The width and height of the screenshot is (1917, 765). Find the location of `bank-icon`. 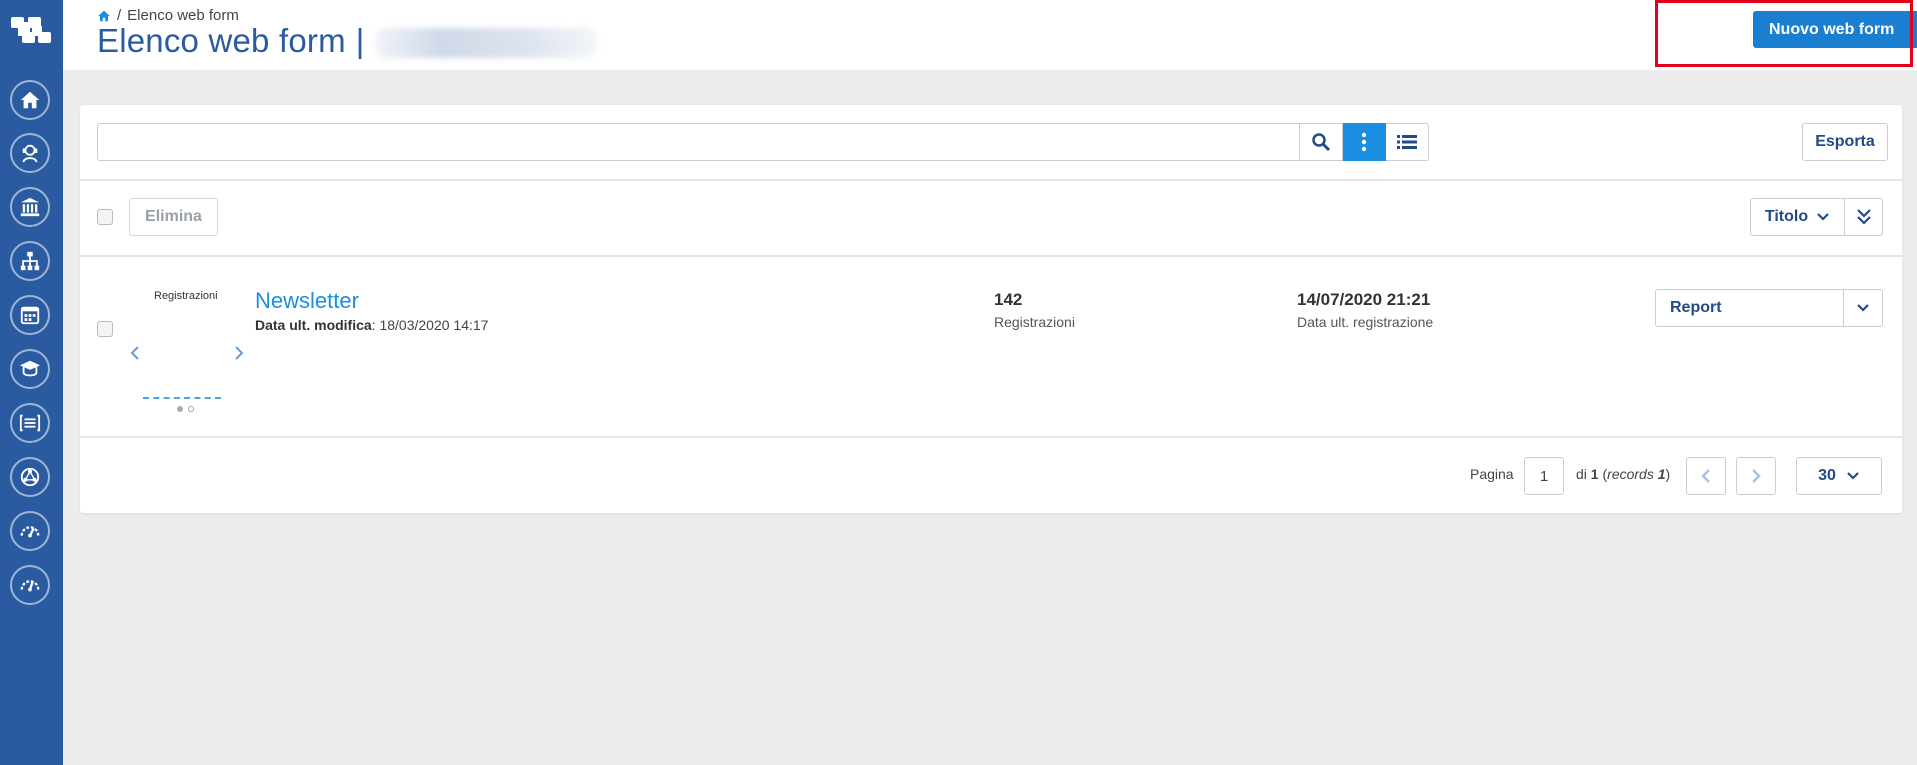

bank-icon is located at coordinates (30, 207).